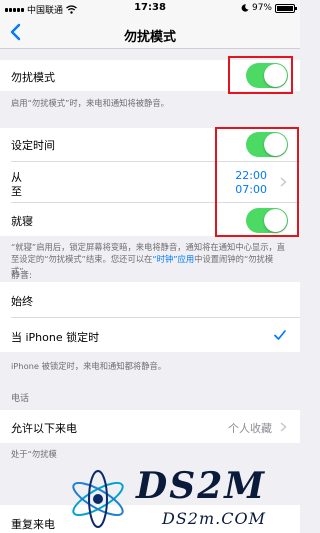 The image size is (320, 533). Describe the element at coordinates (149, 37) in the screenshot. I see `page-title: 勿扰模式` at that location.